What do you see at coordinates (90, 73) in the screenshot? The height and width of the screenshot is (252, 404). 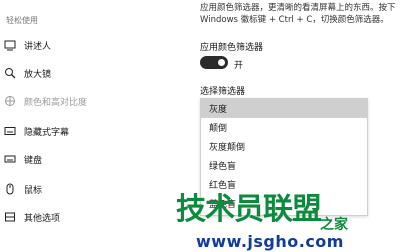 I see `sidebar-item-magnifier: 放大镜` at bounding box center [90, 73].